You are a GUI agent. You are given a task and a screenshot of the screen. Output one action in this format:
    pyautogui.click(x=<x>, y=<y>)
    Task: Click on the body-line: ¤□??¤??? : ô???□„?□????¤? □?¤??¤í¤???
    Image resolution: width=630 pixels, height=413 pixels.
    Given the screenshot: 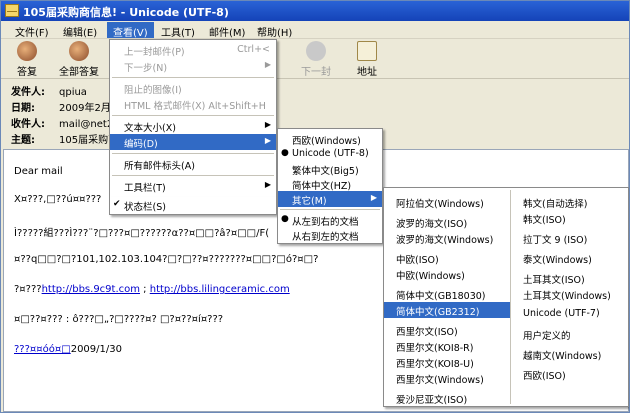 What is the action you would take?
    pyautogui.click(x=119, y=319)
    